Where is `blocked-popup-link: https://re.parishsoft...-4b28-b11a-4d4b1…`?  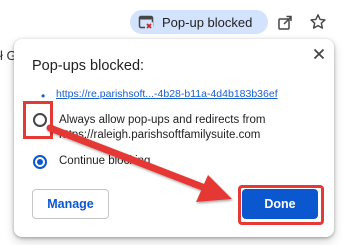
blocked-popup-link: https://re.parishsoft...-4b28-b11a-4d4b1… is located at coordinates (167, 94).